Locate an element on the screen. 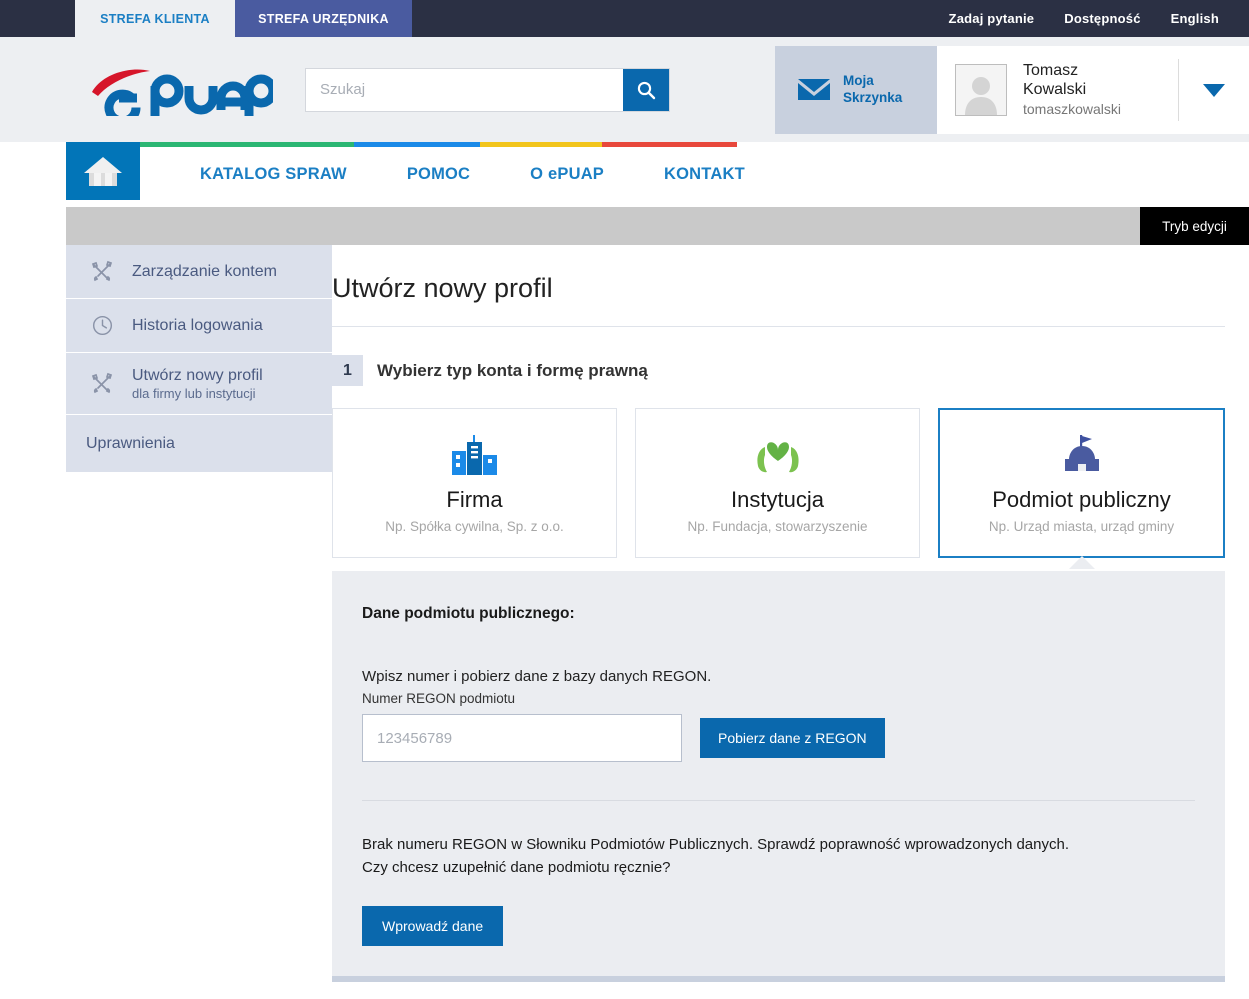  sidebar-item-sublabel: dla firmy lub instytucji is located at coordinates (194, 393).